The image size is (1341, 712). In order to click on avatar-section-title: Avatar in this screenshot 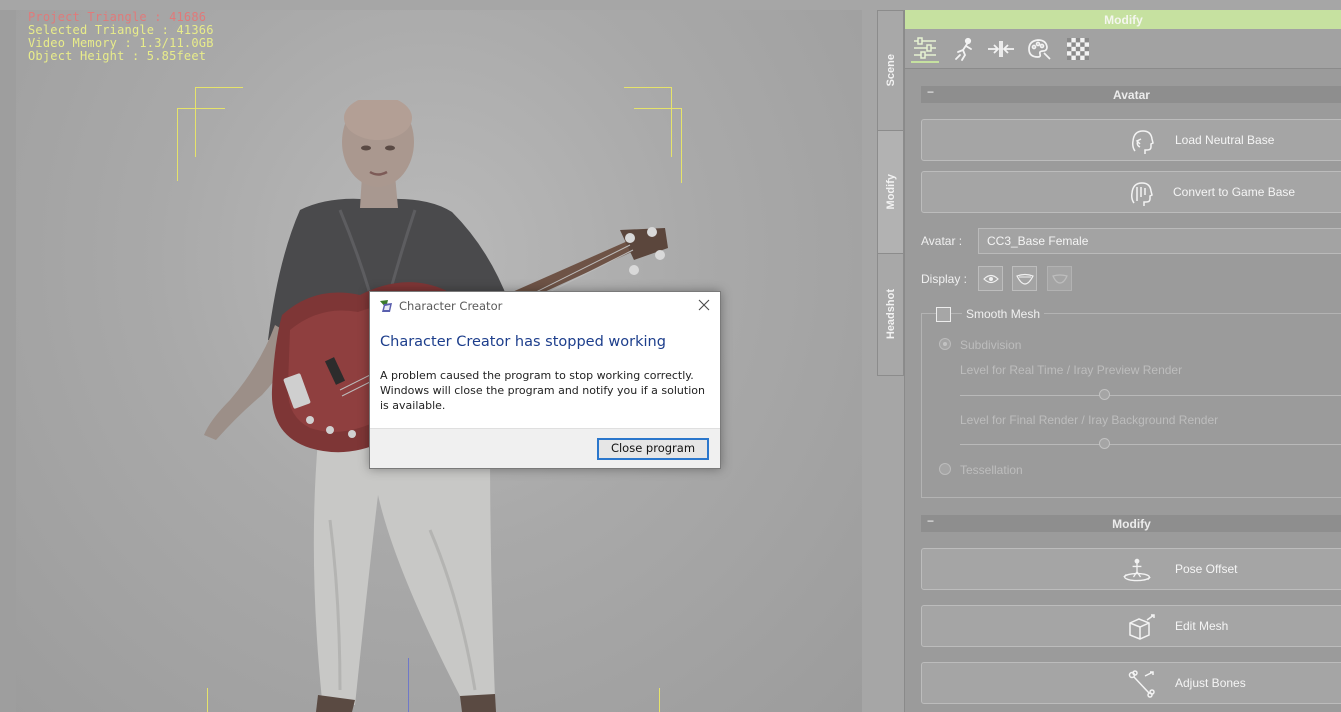, I will do `click(1131, 94)`.